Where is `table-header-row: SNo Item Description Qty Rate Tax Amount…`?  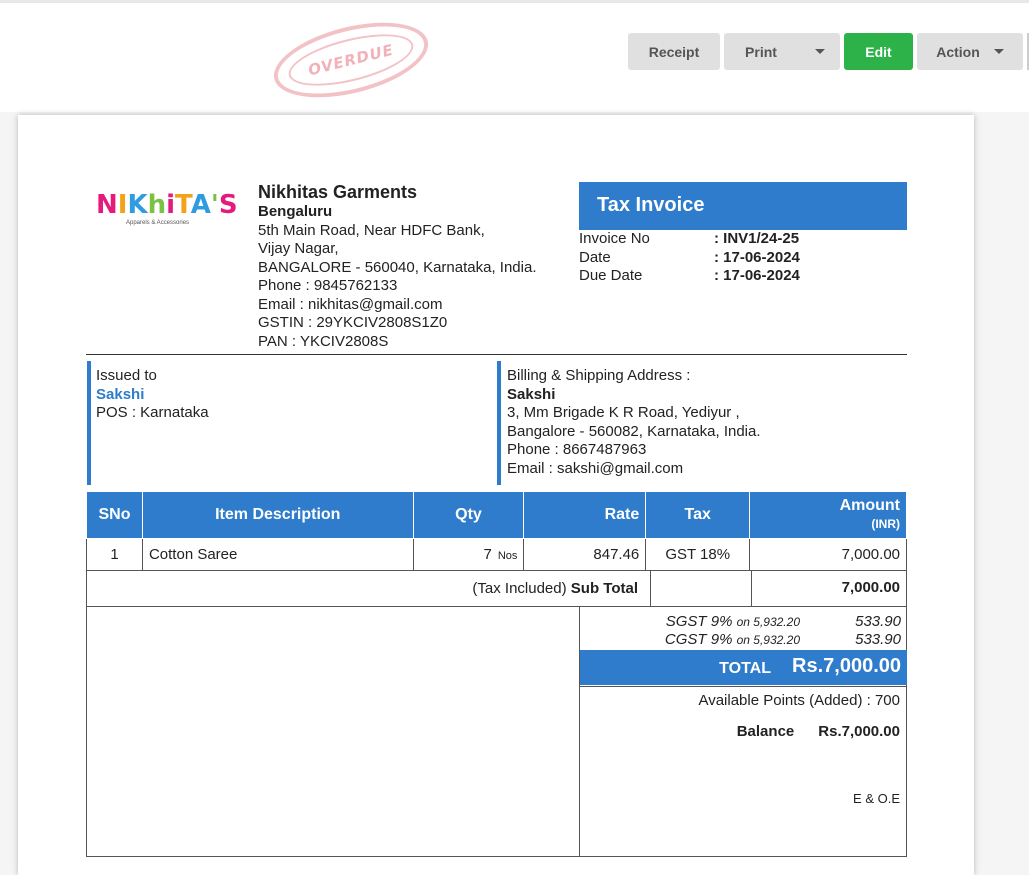
table-header-row: SNo Item Description Qty Rate Tax Amount… is located at coordinates (496, 515).